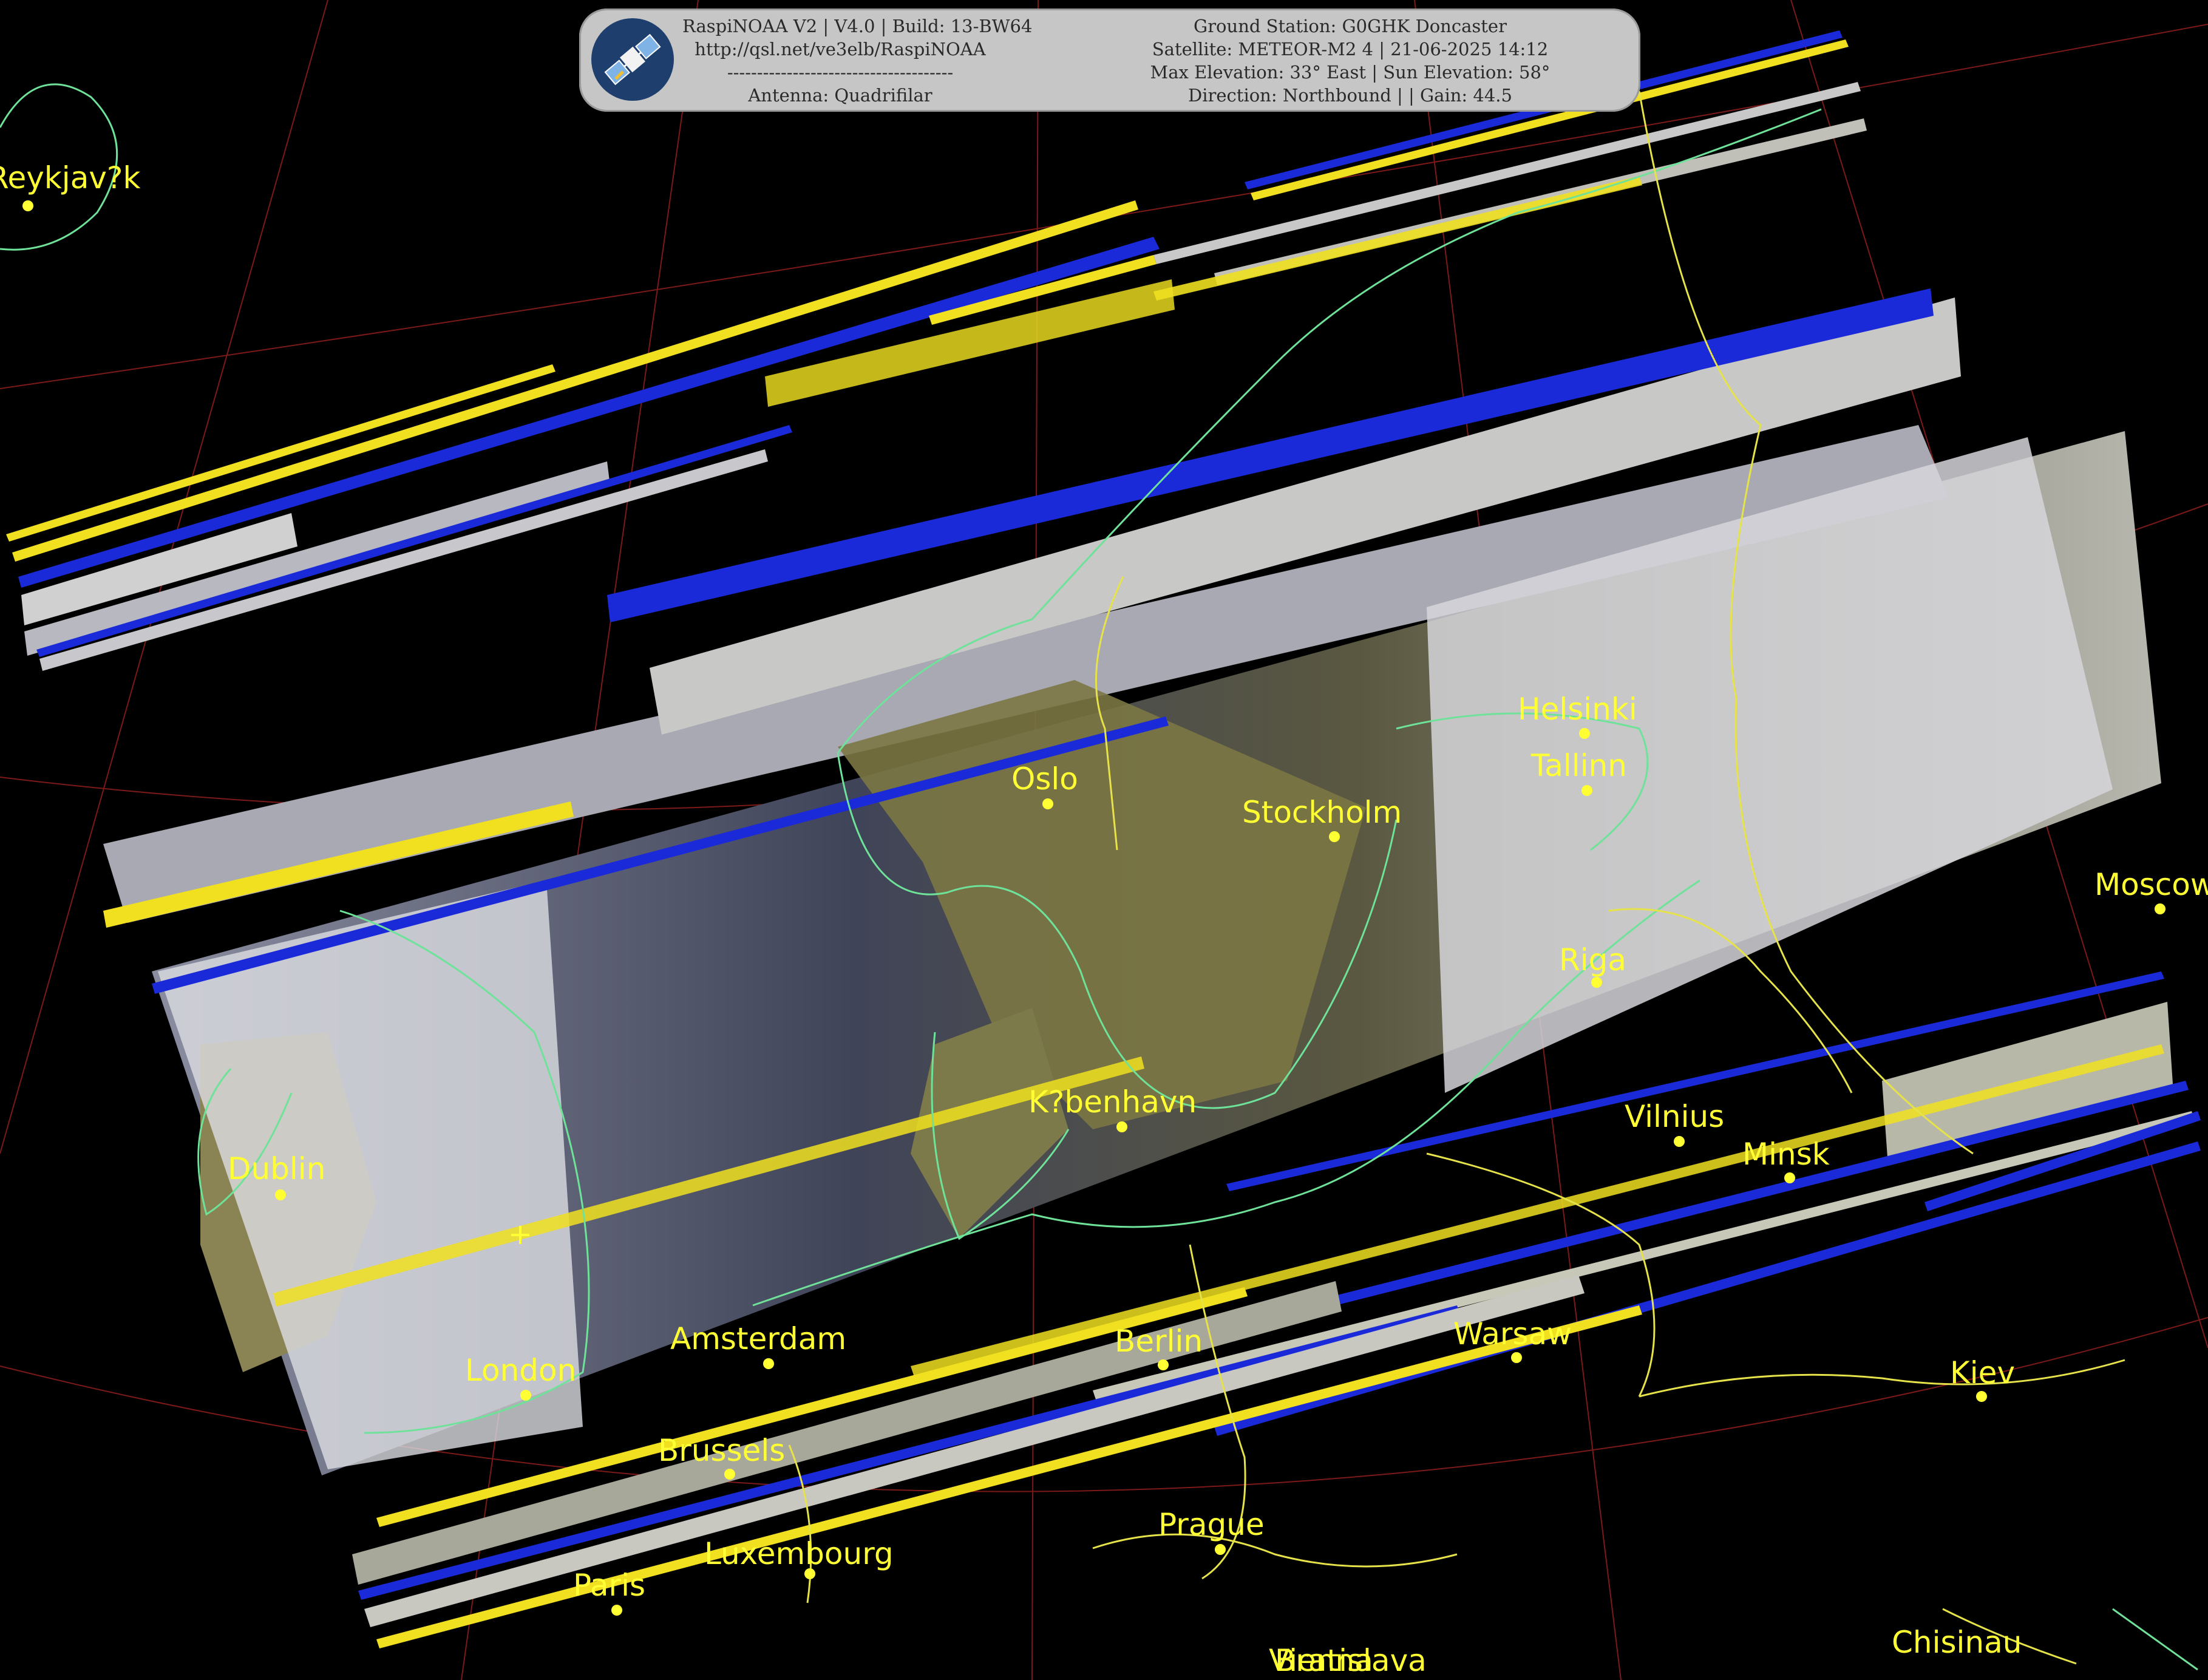 This screenshot has height=1680, width=2208. What do you see at coordinates (1159, 1341) in the screenshot?
I see `city-label-berlin: Berlin` at bounding box center [1159, 1341].